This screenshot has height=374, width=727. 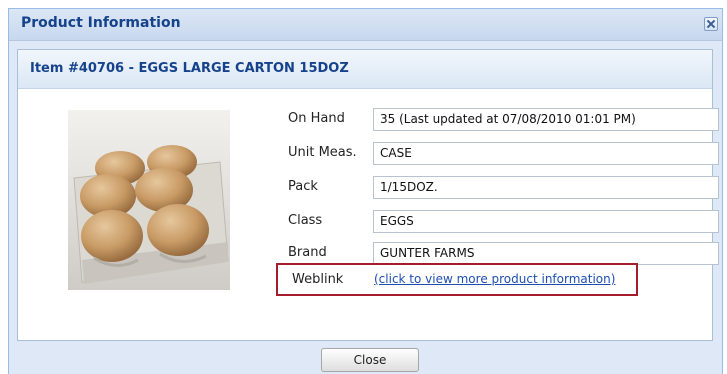 What do you see at coordinates (494, 279) in the screenshot?
I see `product-info-link: (click to view more product information)` at bounding box center [494, 279].